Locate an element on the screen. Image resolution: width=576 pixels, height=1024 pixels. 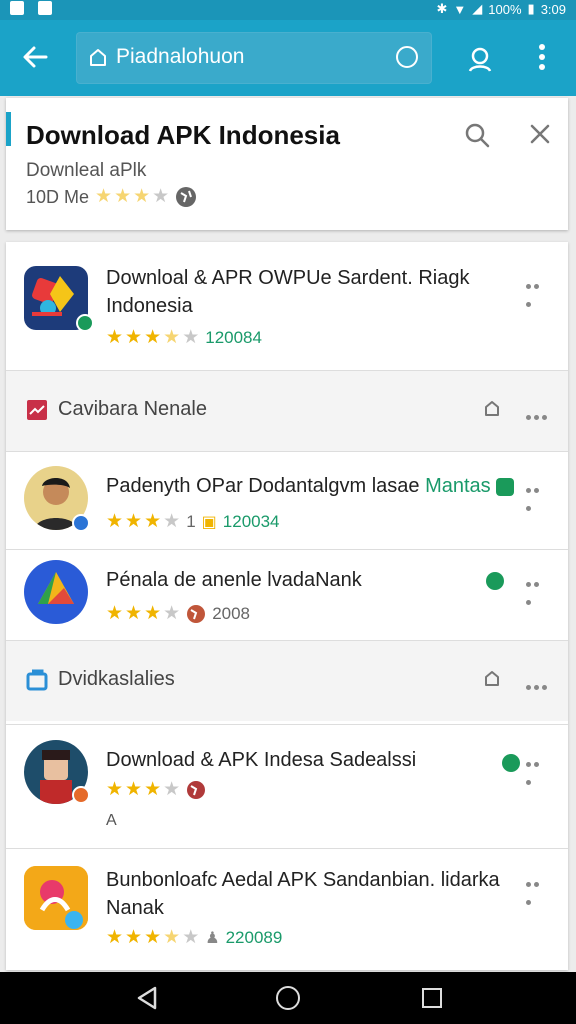
notification-icons is located at coordinates (31, 8).